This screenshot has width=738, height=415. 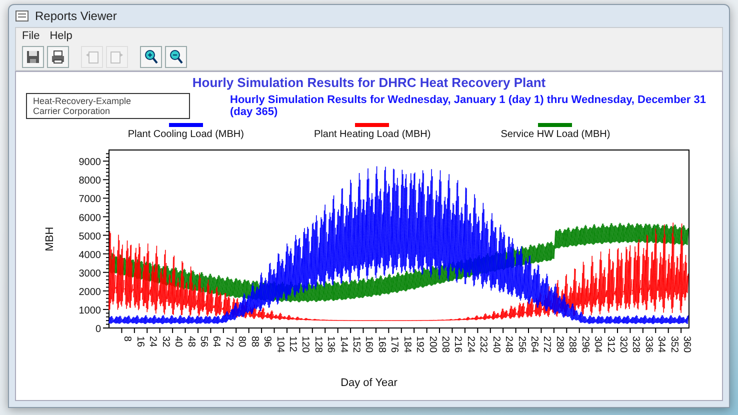 What do you see at coordinates (203, 342) in the screenshot?
I see `x-tick-label: 56` at bounding box center [203, 342].